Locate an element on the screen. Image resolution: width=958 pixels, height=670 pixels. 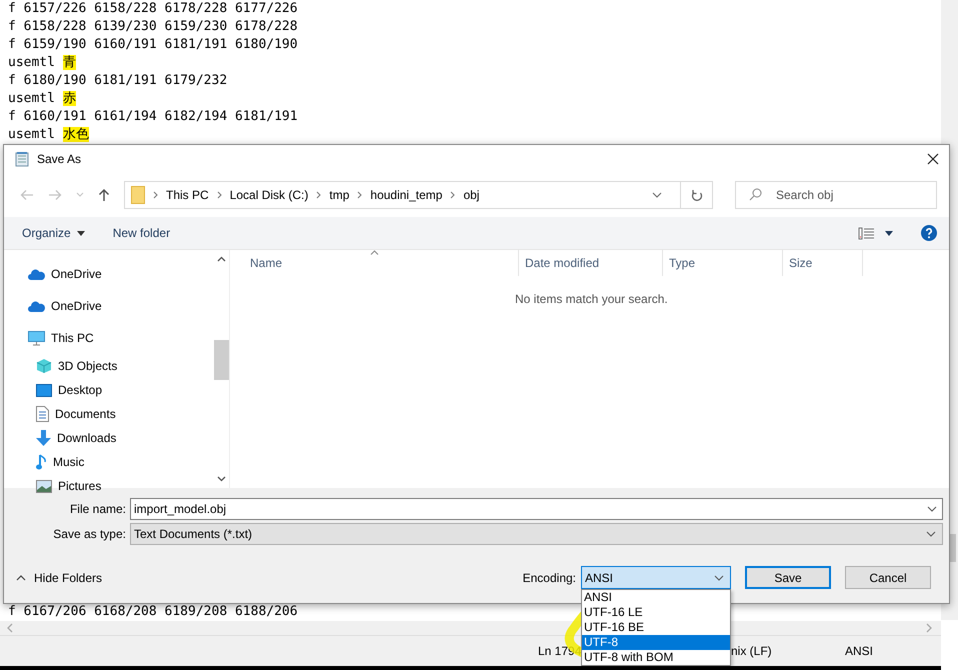
nav-item: Music is located at coordinates (44, 462).